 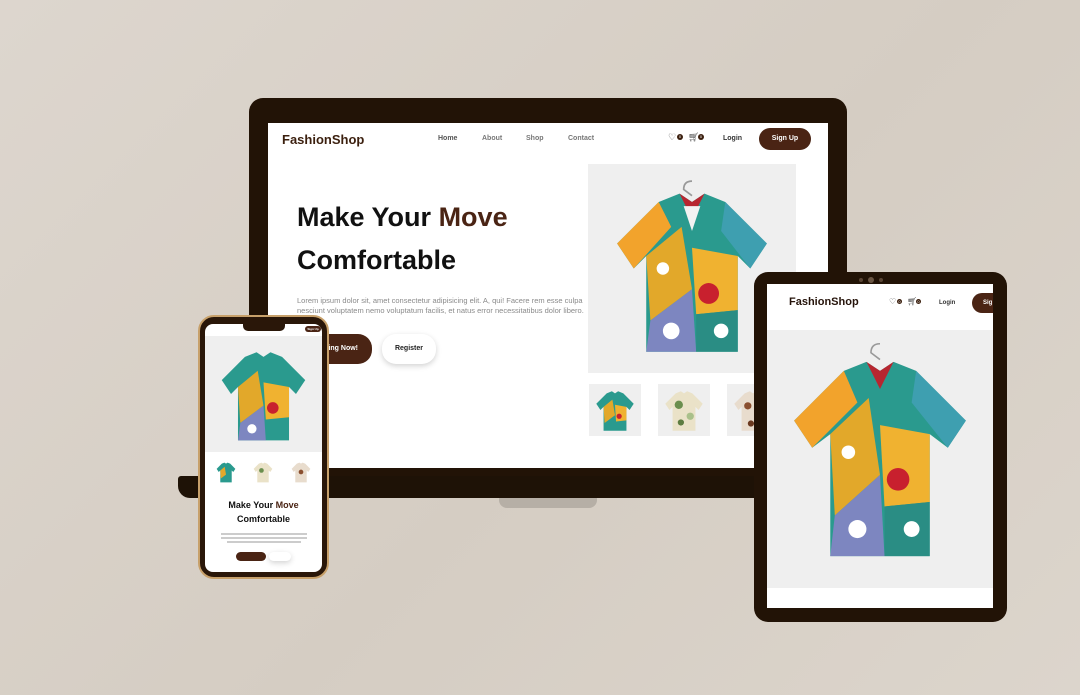 I want to click on tablet-screen: FashionShop ♡ 0 🛒︎ 0 Login Sig, so click(x=880, y=446).